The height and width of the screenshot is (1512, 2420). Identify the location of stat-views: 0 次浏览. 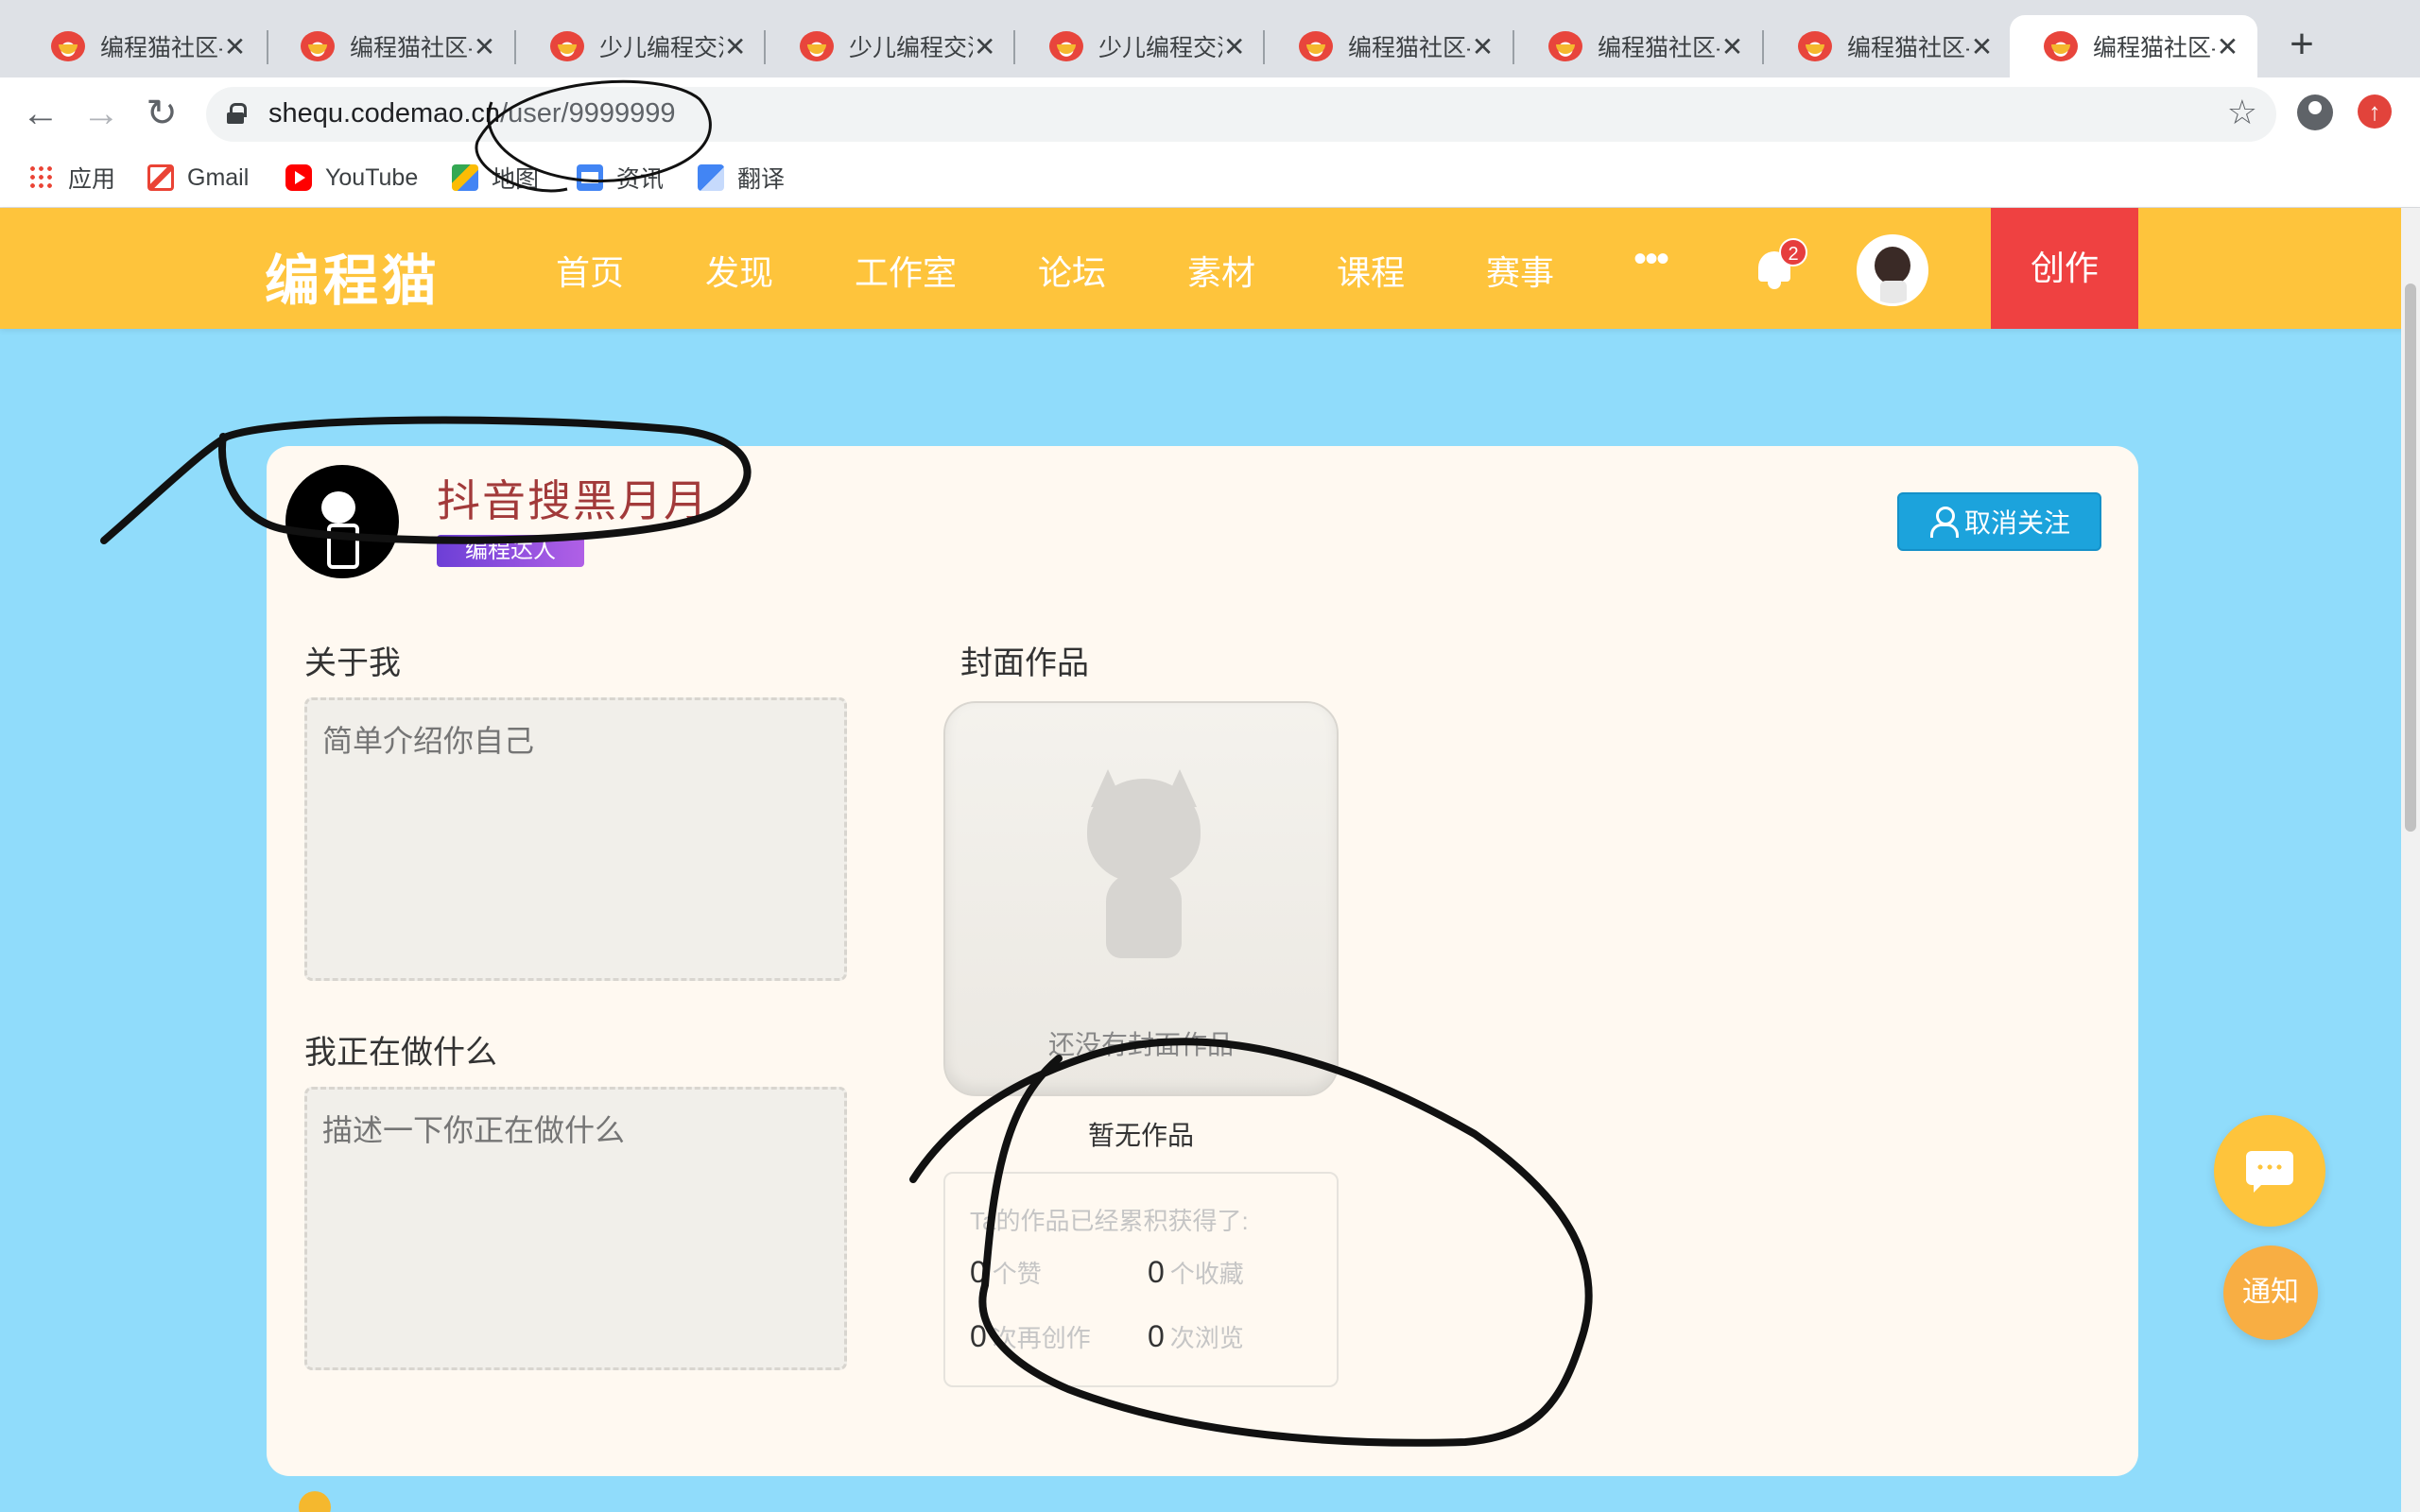
(1196, 1336).